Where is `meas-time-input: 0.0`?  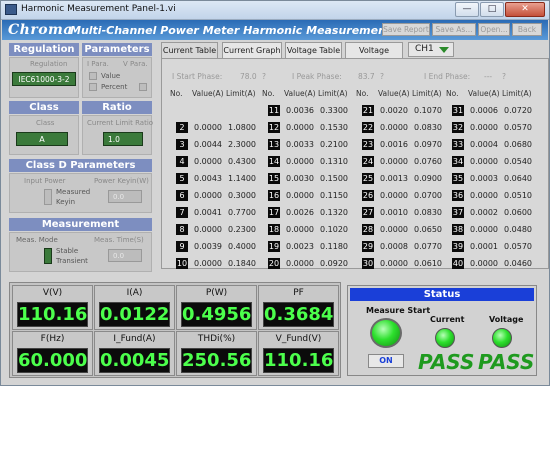
meas-time-input: 0.0 is located at coordinates (125, 255).